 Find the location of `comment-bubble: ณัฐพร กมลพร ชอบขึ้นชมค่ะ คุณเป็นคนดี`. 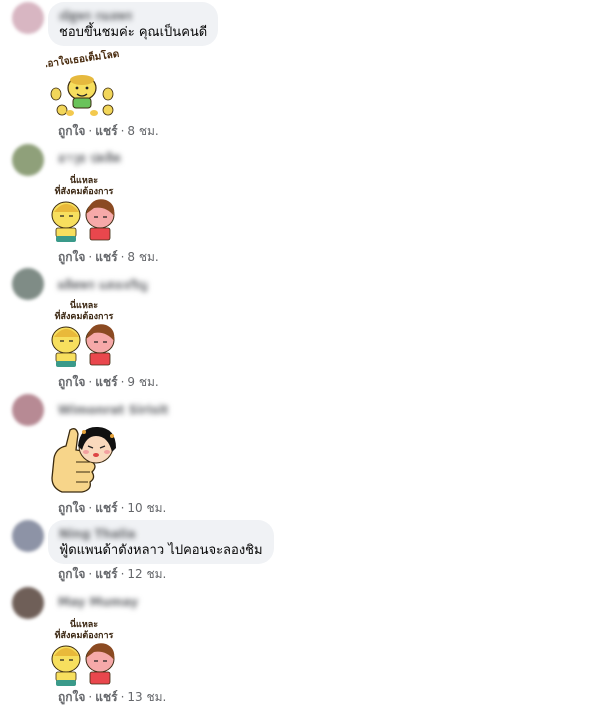

comment-bubble: ณัฐพร กมลพร ชอบขึ้นชมค่ะ คุณเป็นคนดี is located at coordinates (133, 24).